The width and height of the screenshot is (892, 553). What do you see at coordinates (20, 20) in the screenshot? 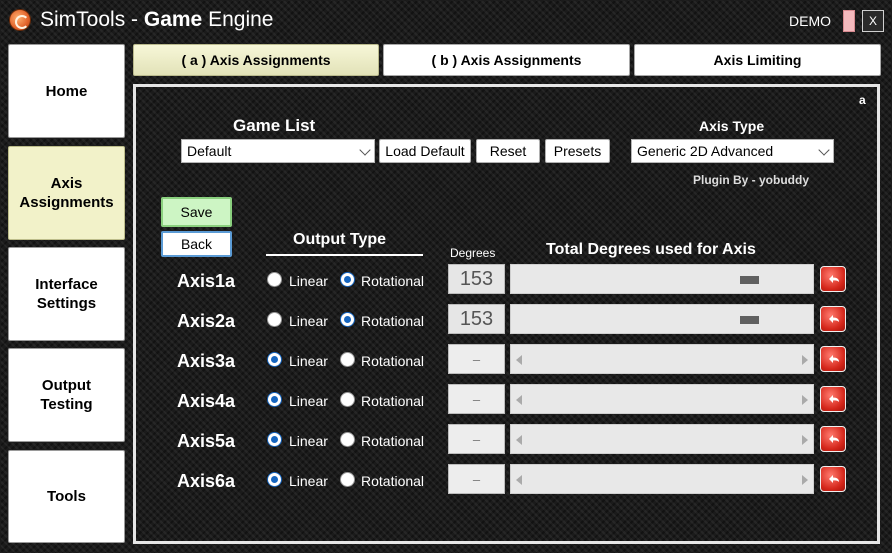
I see `simtools-logo-icon` at bounding box center [20, 20].